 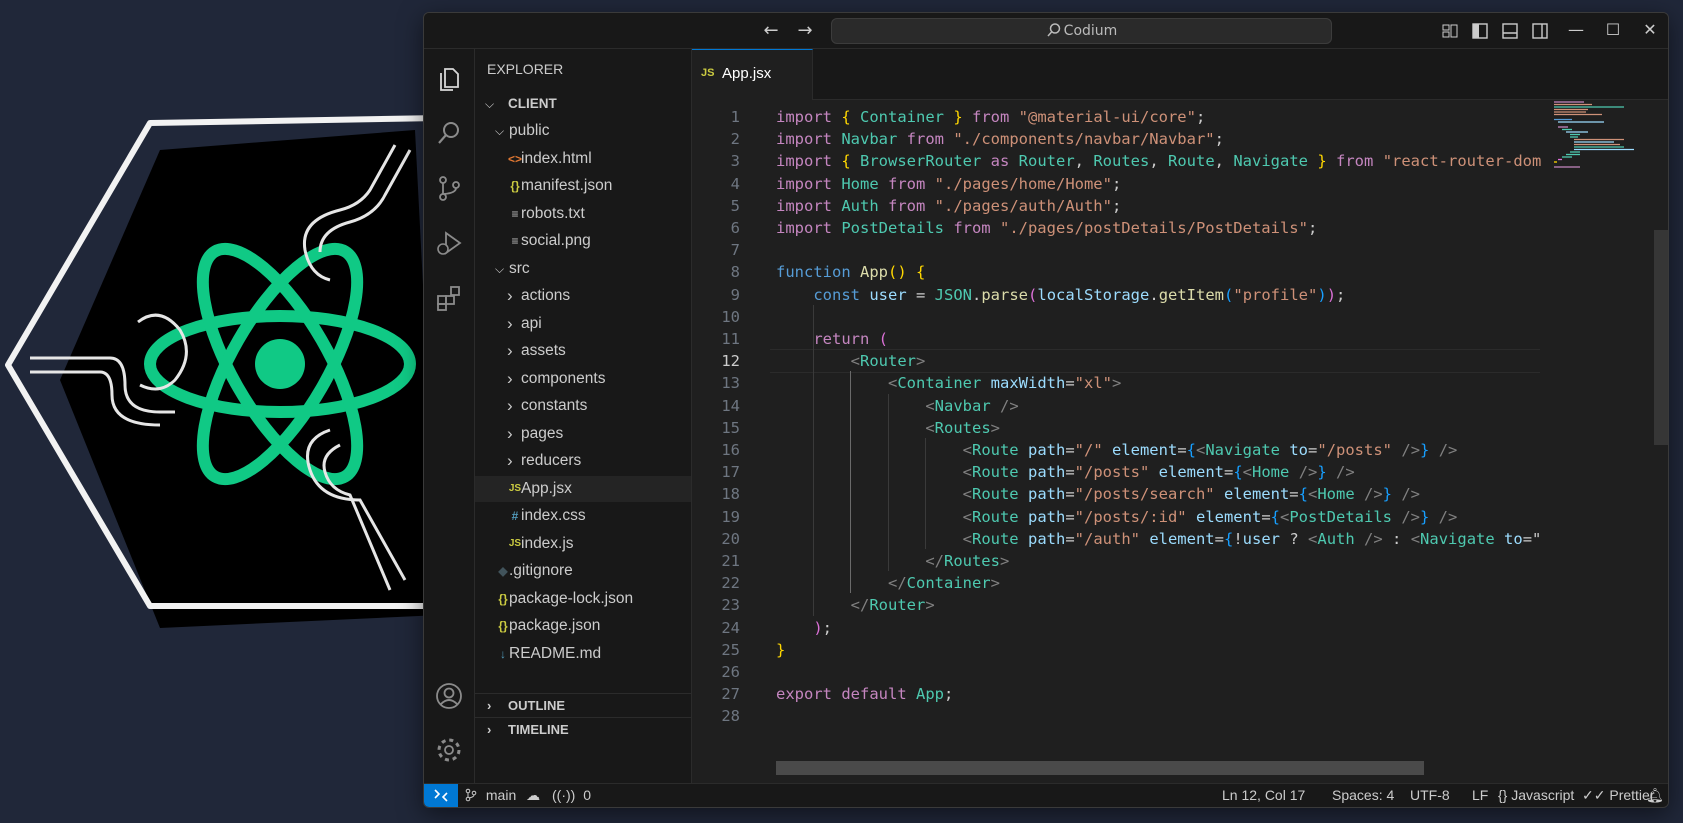 I want to click on code-line: 11 return (, so click(x=1122, y=339).